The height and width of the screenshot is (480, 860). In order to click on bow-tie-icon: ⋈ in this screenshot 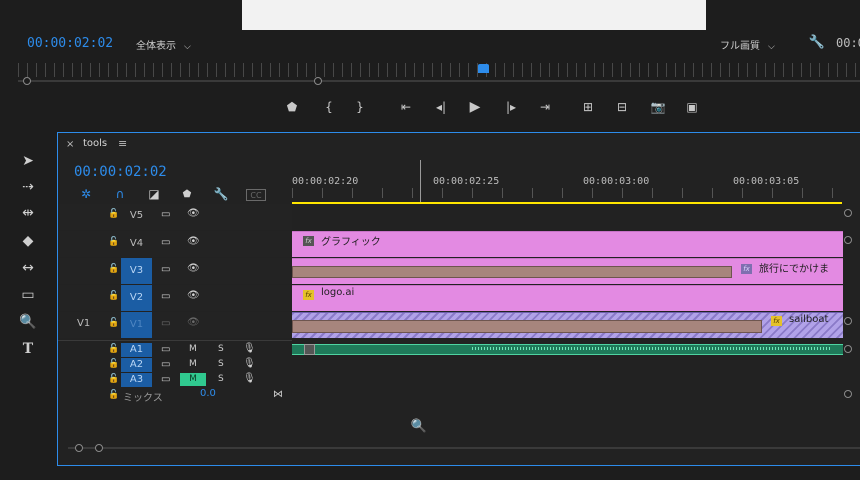, I will do `click(278, 394)`.